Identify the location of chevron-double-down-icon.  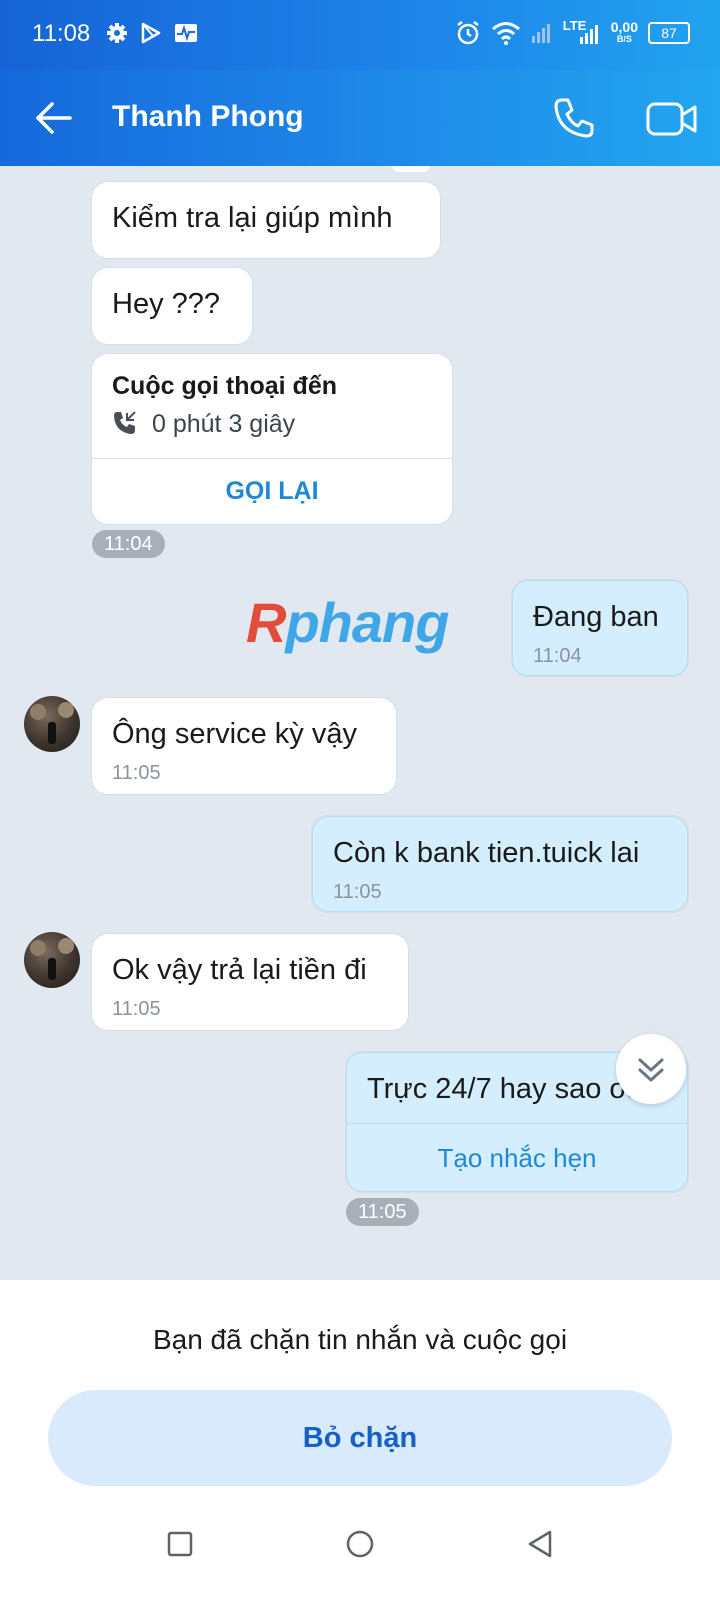
(651, 1070).